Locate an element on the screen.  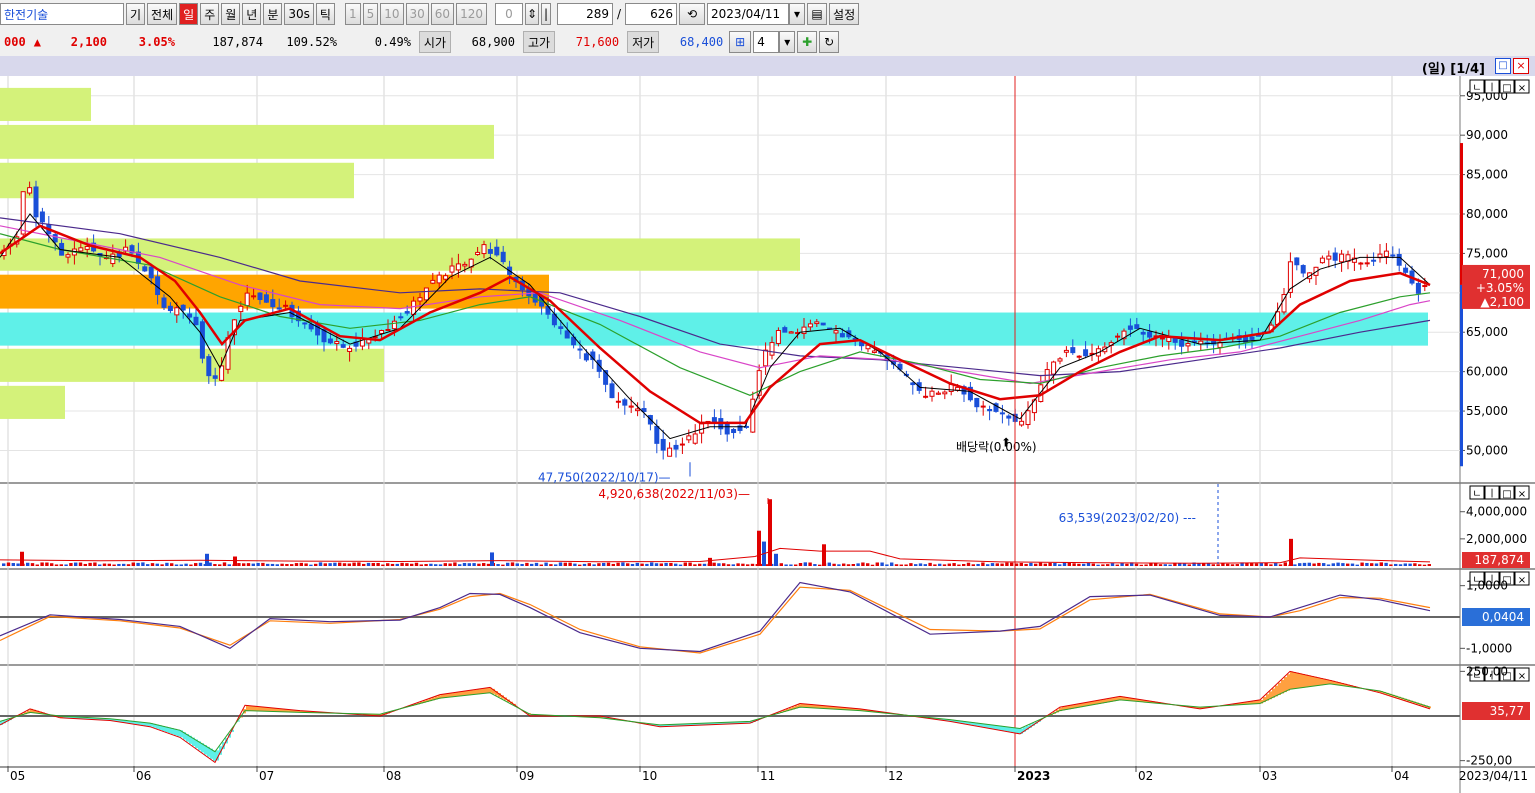
grid-layout-icon: ⊞ is located at coordinates (740, 42).